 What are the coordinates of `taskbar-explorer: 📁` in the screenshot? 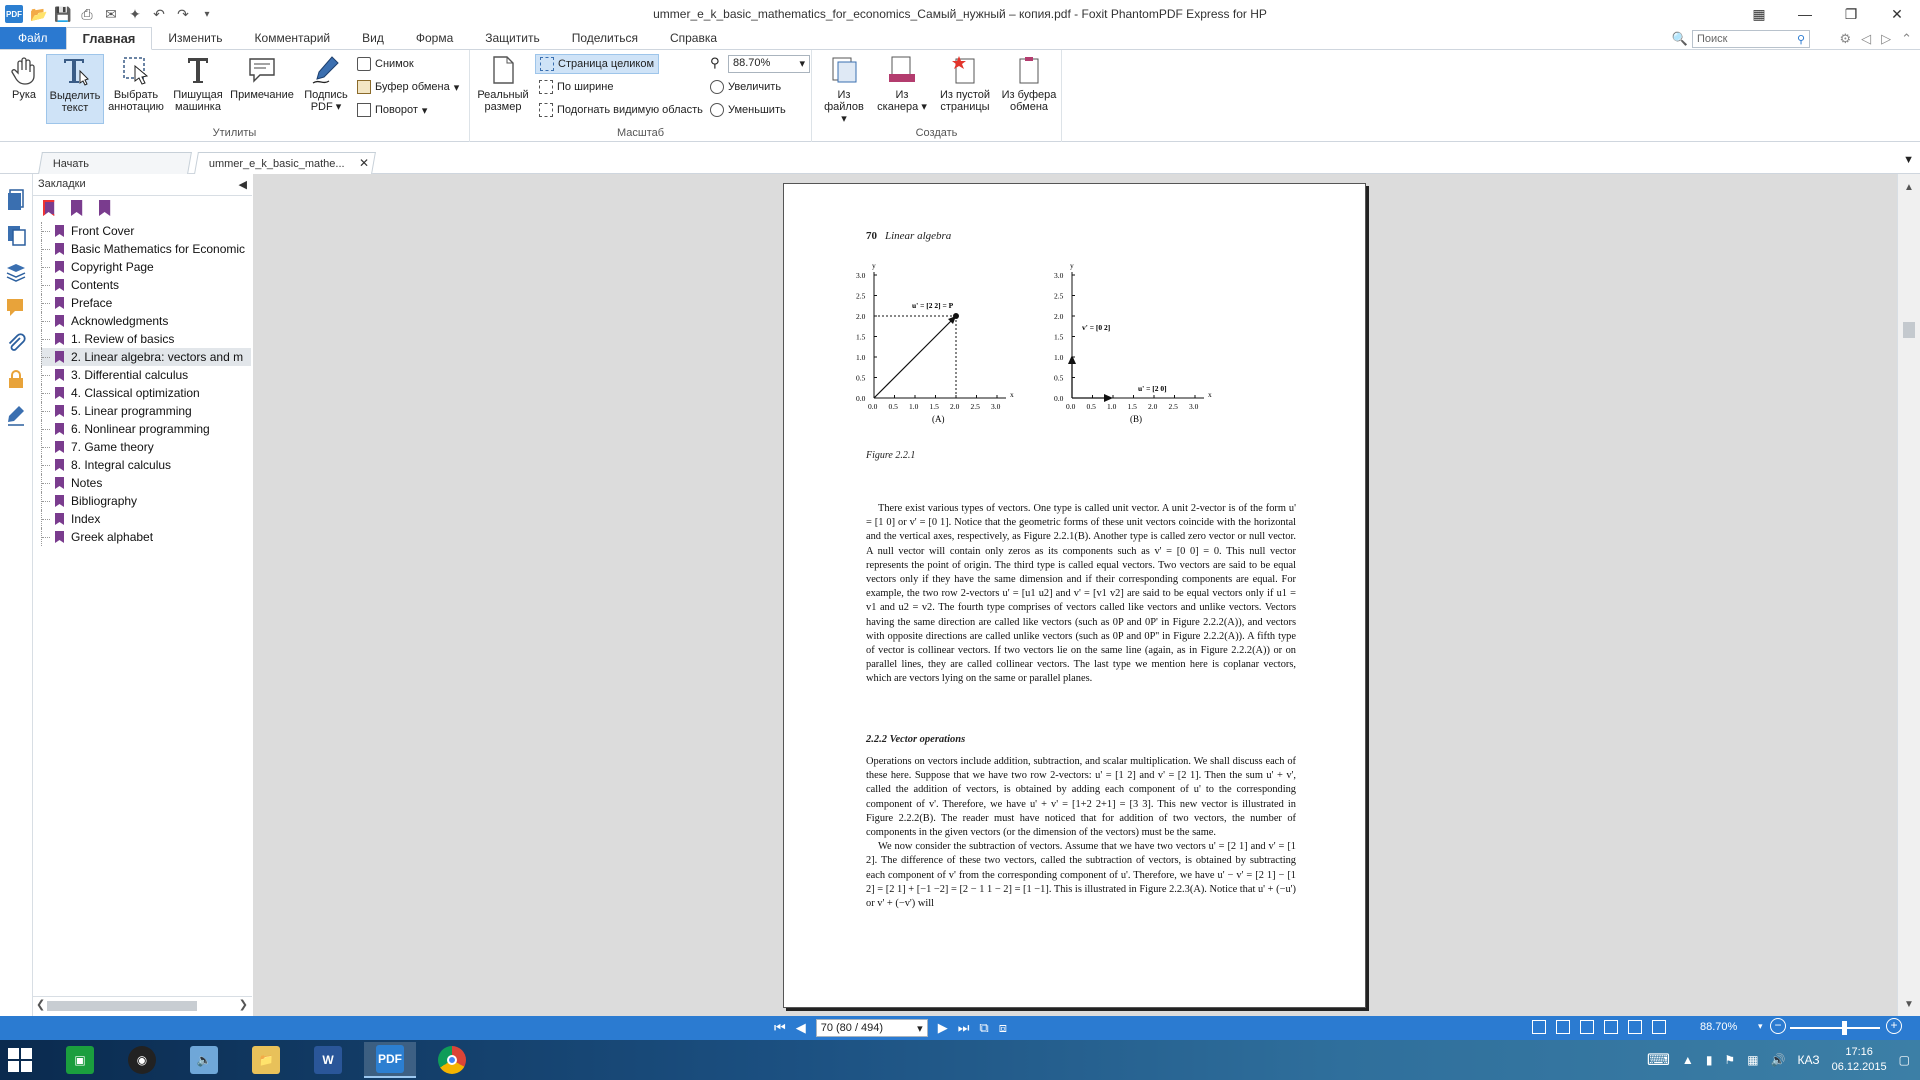 It's located at (266, 1060).